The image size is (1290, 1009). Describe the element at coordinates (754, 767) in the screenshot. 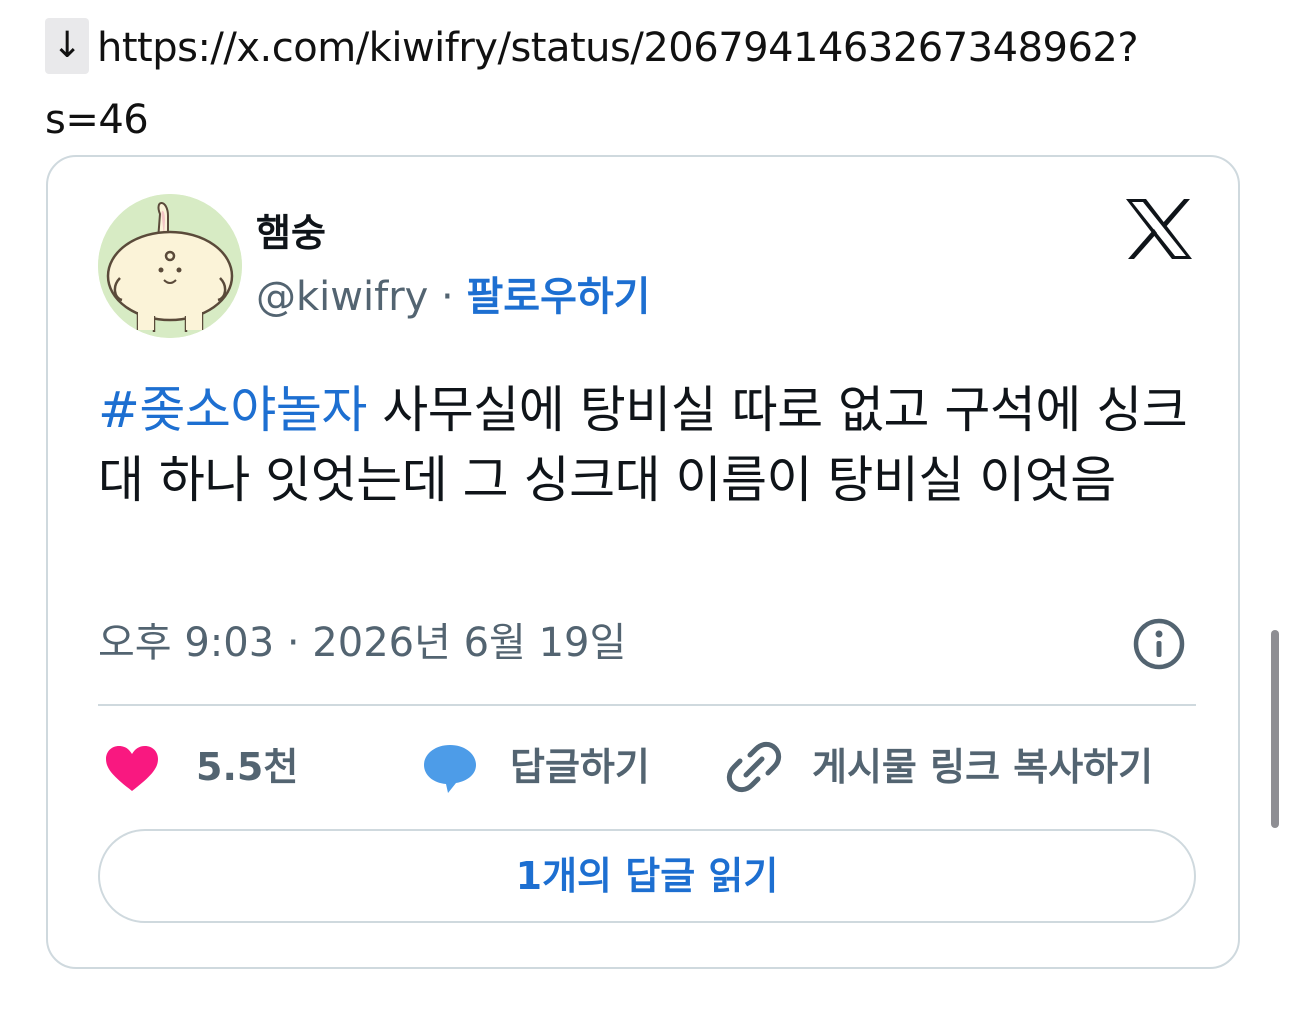

I see `link-icon` at that location.